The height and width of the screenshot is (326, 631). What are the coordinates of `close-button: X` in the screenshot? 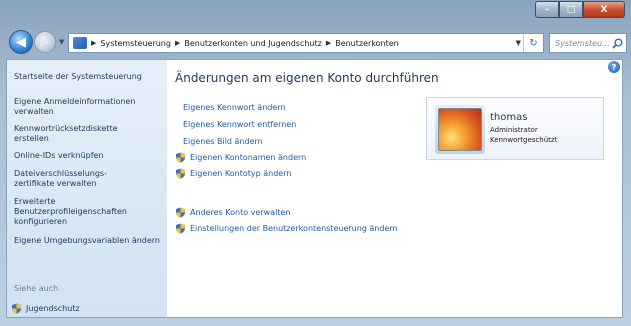 It's located at (604, 9).